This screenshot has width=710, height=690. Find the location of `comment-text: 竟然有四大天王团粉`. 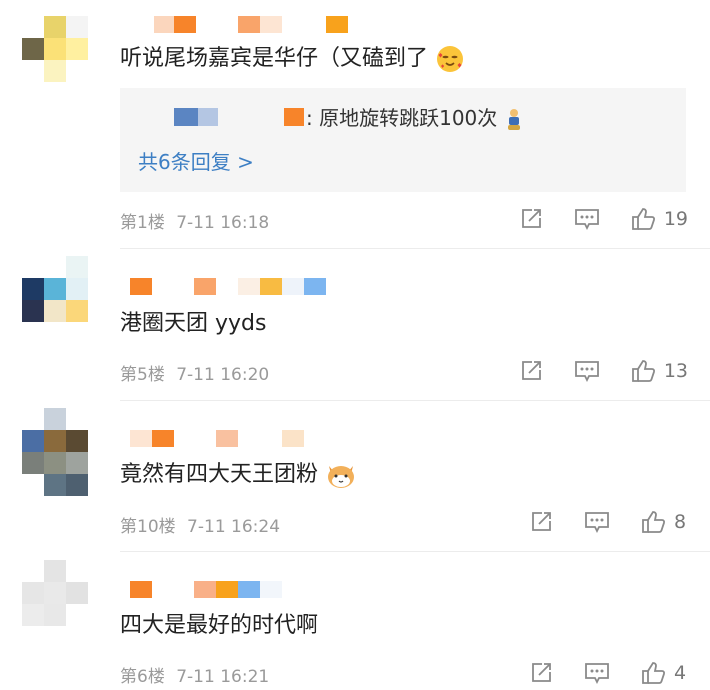

comment-text: 竟然有四大天王团粉 is located at coordinates (238, 475).